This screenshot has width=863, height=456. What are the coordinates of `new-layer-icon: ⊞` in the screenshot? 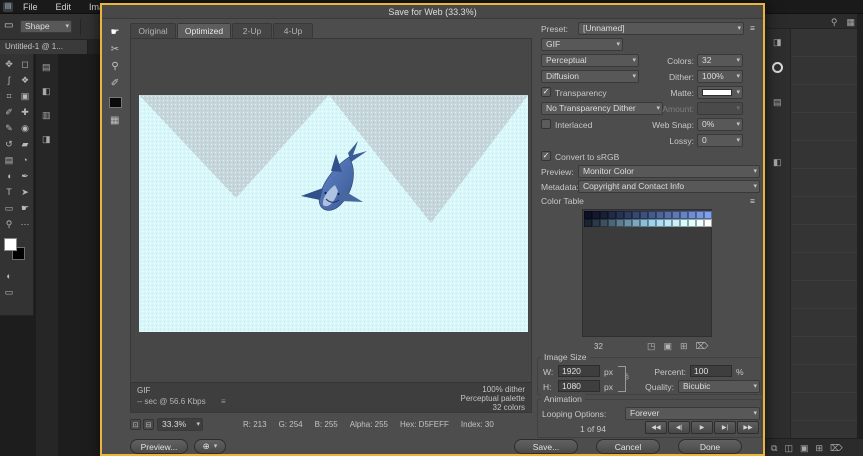 It's located at (819, 448).